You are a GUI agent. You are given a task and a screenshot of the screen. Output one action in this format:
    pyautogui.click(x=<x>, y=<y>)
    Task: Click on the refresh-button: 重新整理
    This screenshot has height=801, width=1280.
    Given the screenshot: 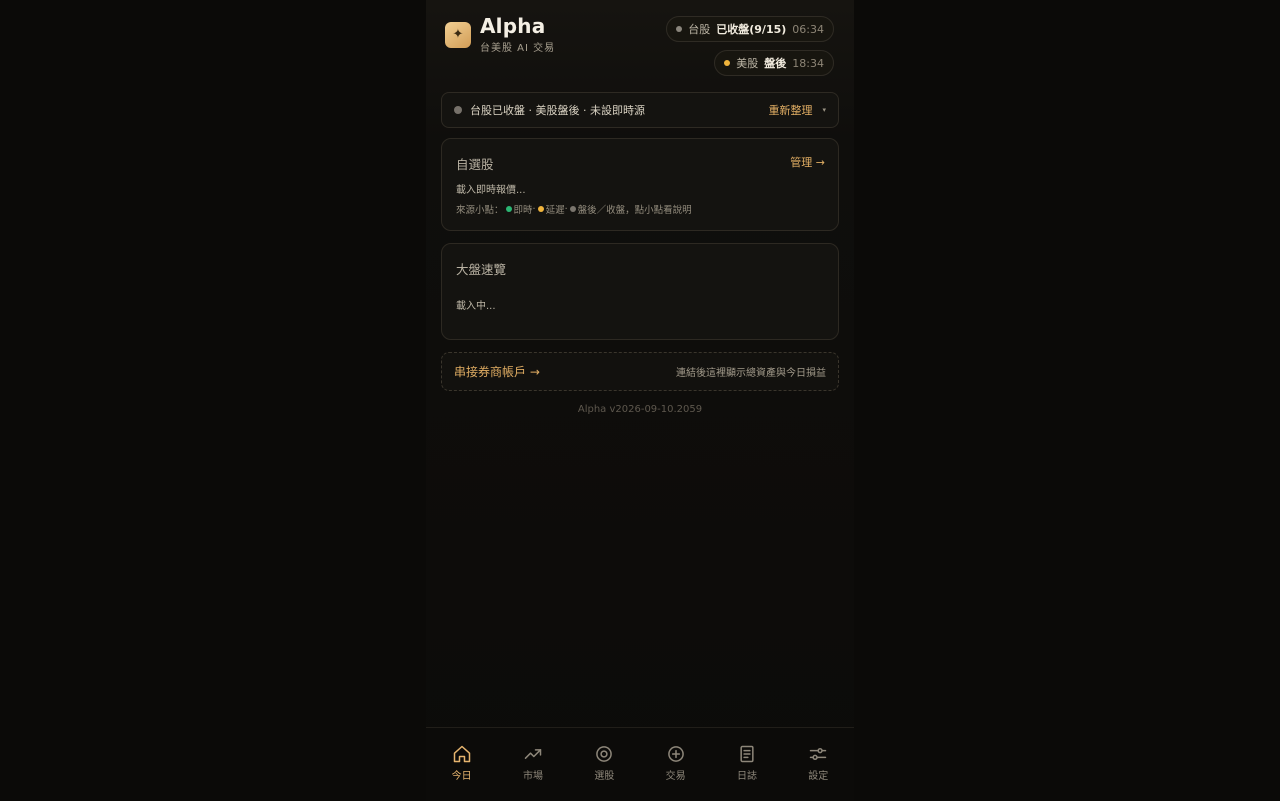 What is the action you would take?
    pyautogui.click(x=790, y=110)
    